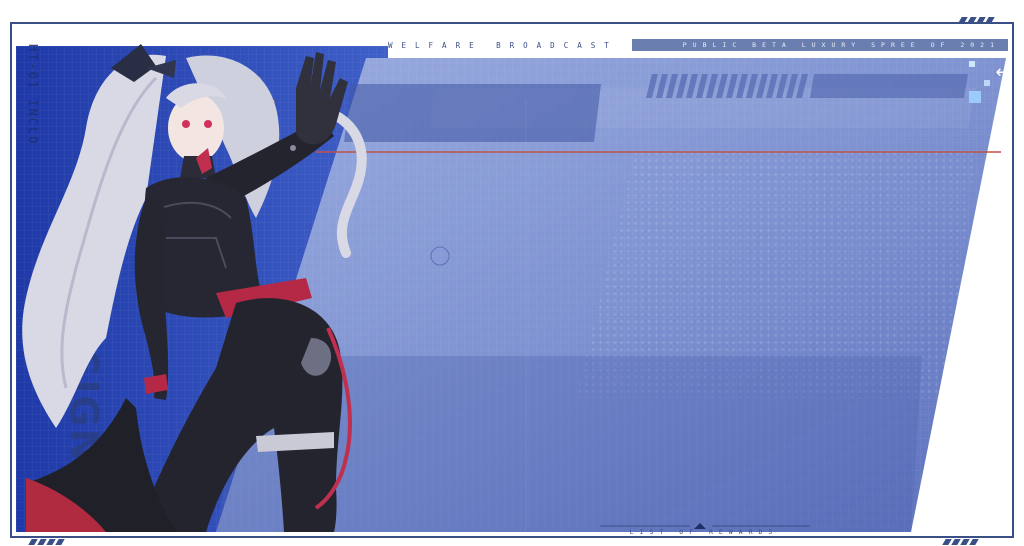 The height and width of the screenshot is (546, 1024). I want to click on corner-stripes-bottom-left, so click(46, 542).